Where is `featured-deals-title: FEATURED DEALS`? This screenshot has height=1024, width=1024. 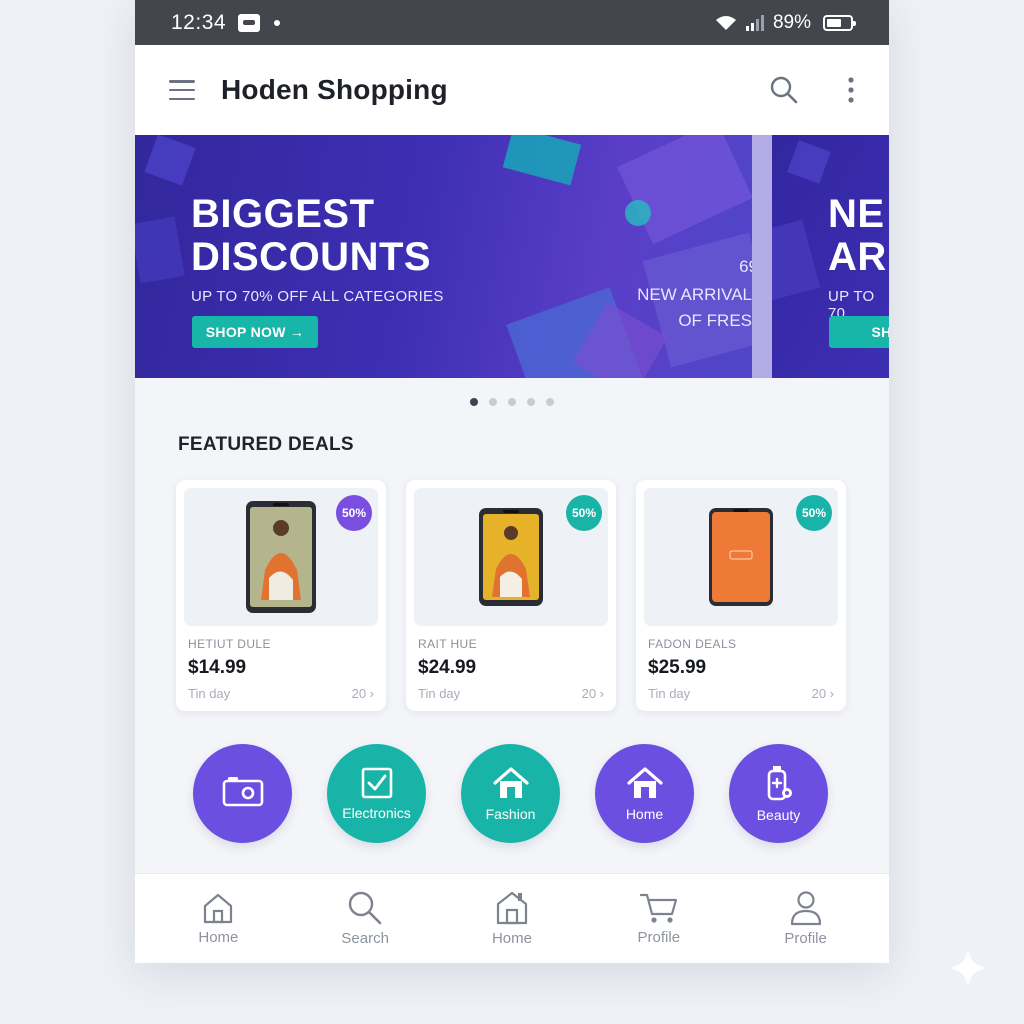
featured-deals-title: FEATURED DEALS is located at coordinates (266, 444).